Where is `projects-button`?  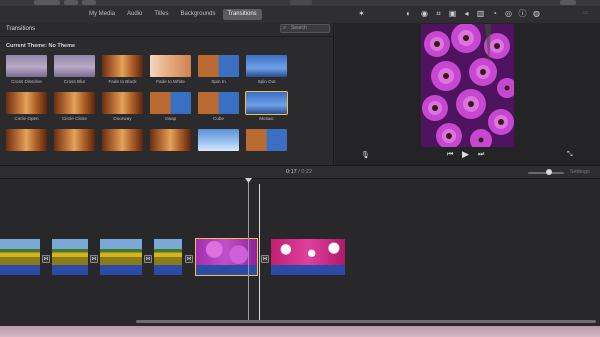
projects-button is located at coordinates (47, 2).